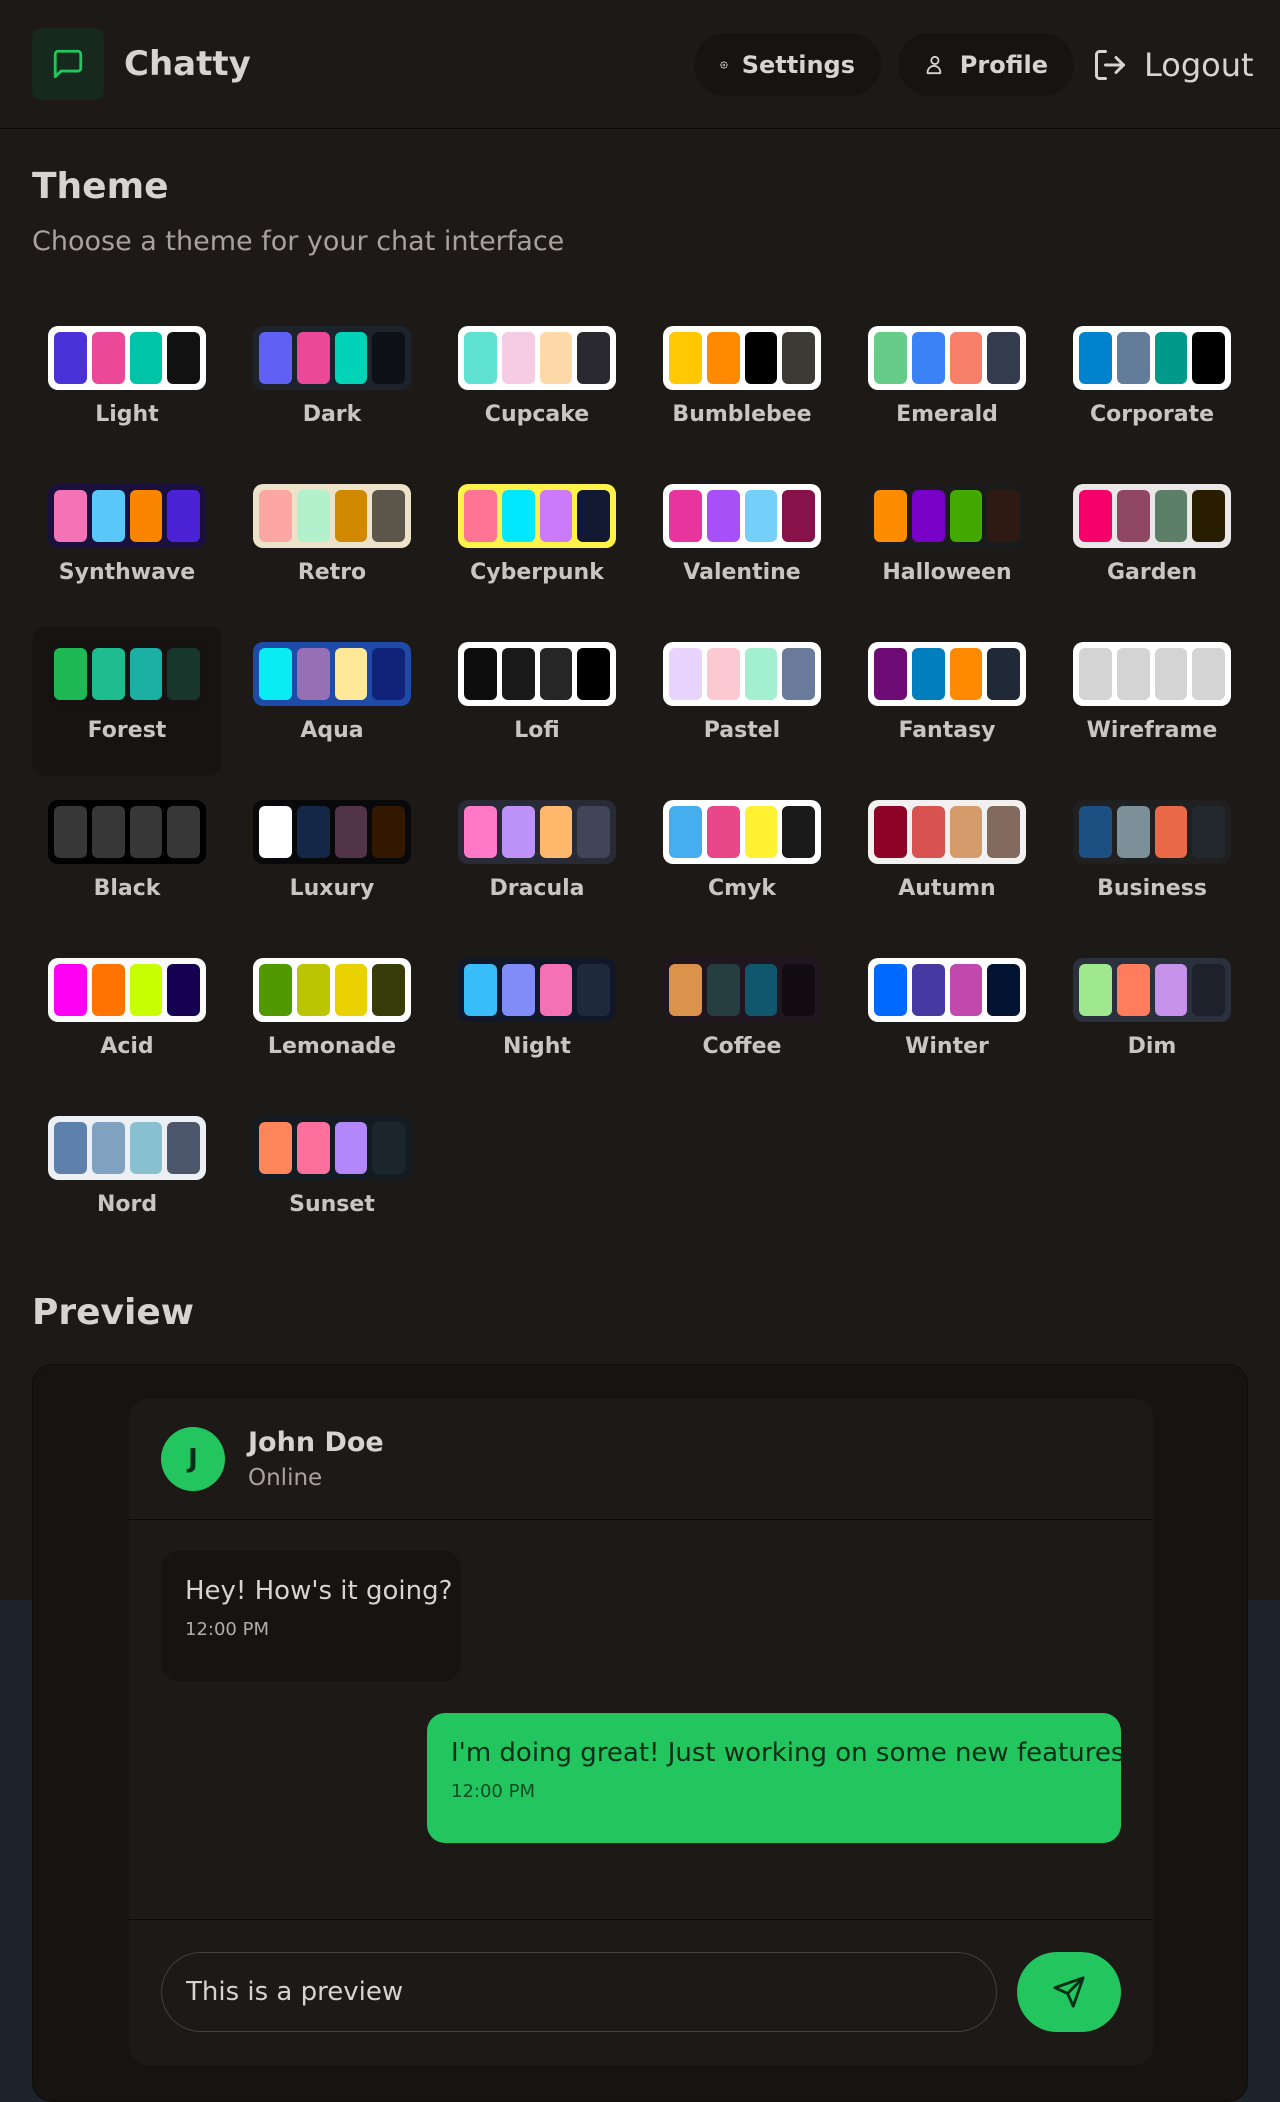 Image resolution: width=1280 pixels, height=2102 pixels. What do you see at coordinates (537, 385) in the screenshot?
I see `theme-option-cupcake: Cupcake` at bounding box center [537, 385].